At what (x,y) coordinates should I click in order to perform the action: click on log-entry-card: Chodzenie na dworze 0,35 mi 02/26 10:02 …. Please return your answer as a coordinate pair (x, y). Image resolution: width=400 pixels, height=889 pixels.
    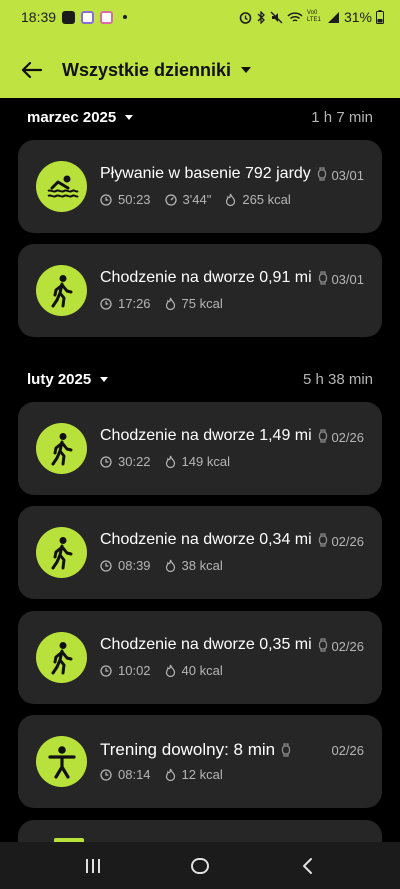
    Looking at the image, I should click on (200, 657).